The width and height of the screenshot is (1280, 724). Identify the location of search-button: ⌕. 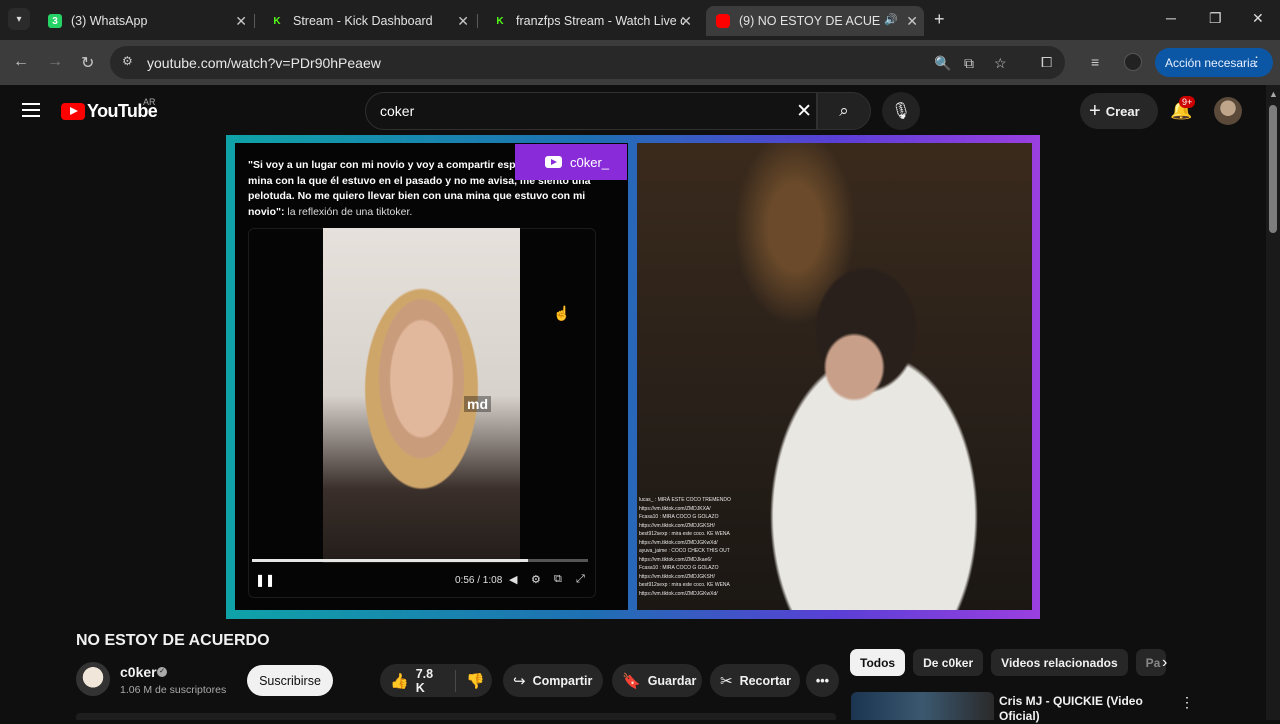
(844, 111).